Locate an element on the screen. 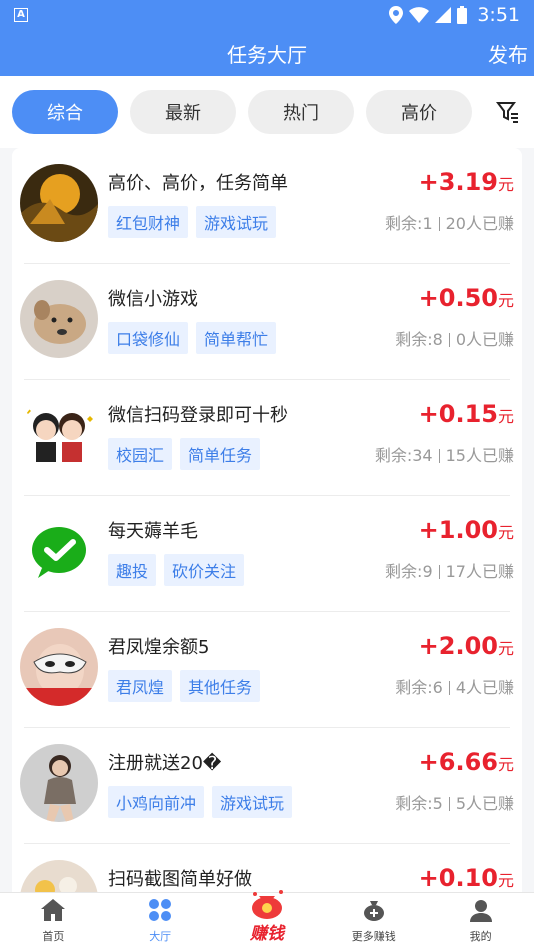 This screenshot has height=950, width=534. bag-plus-icon is located at coordinates (373, 911).